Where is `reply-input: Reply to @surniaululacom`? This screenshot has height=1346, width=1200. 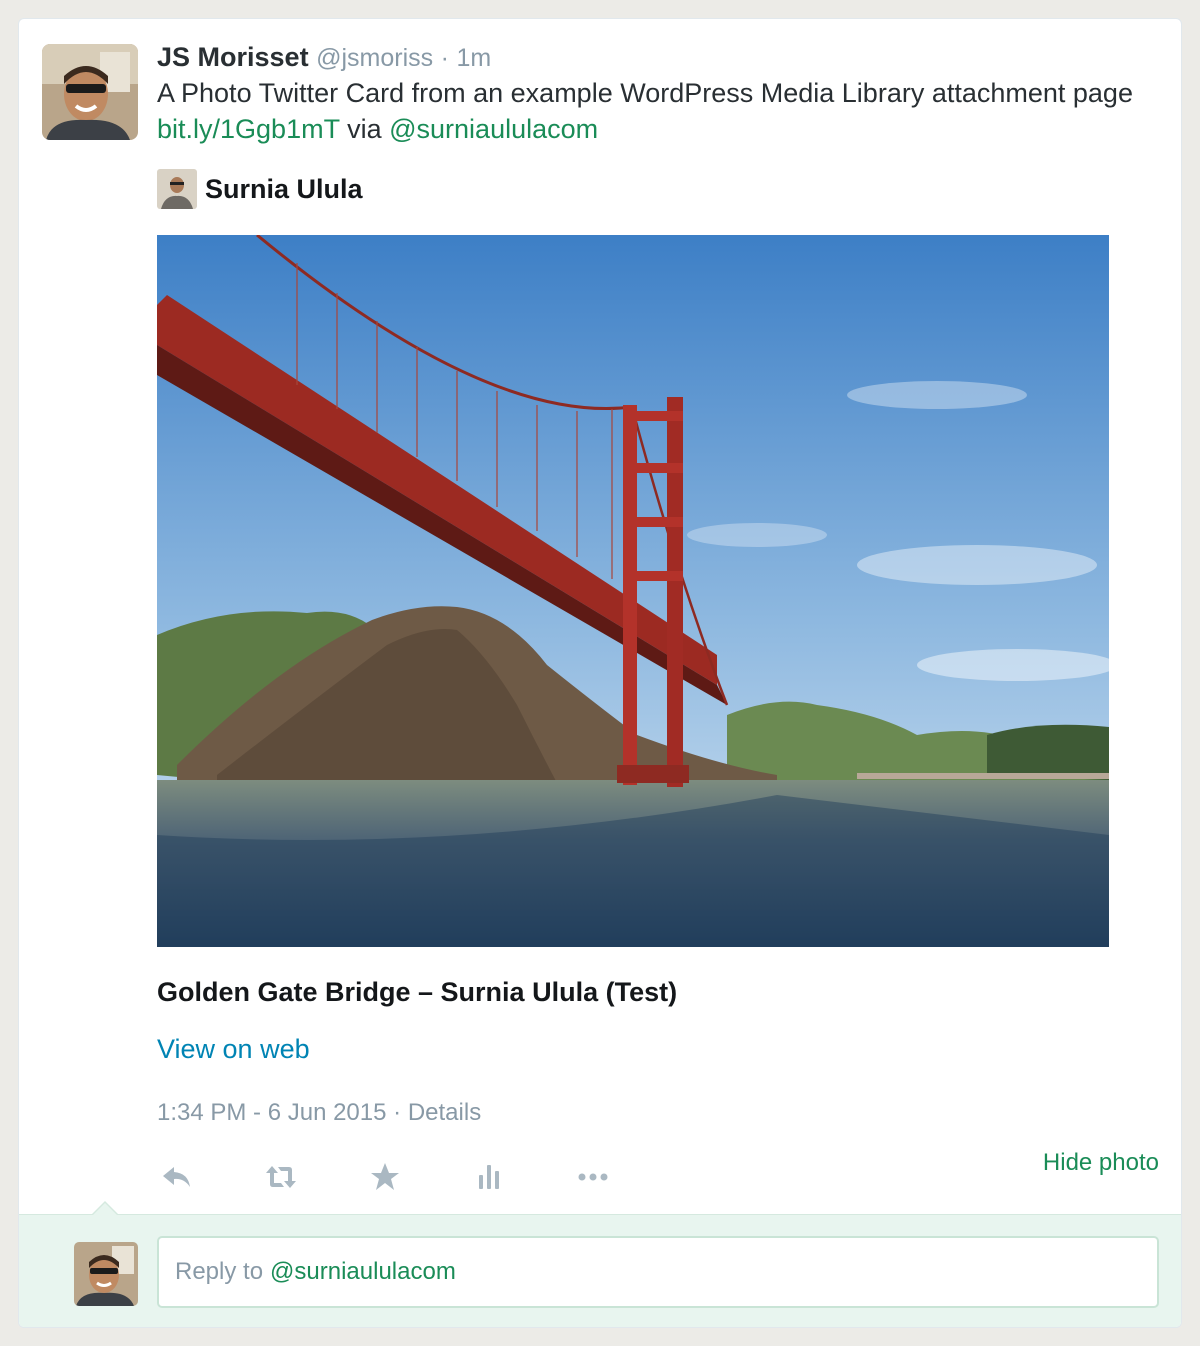
reply-input: Reply to @surniaululacom is located at coordinates (658, 1272).